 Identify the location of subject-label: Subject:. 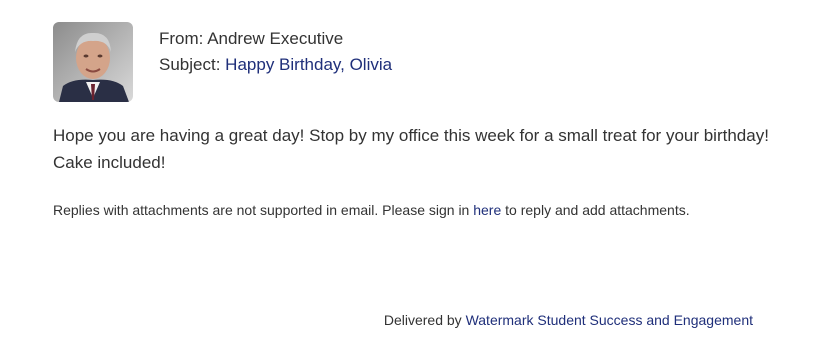
(190, 64).